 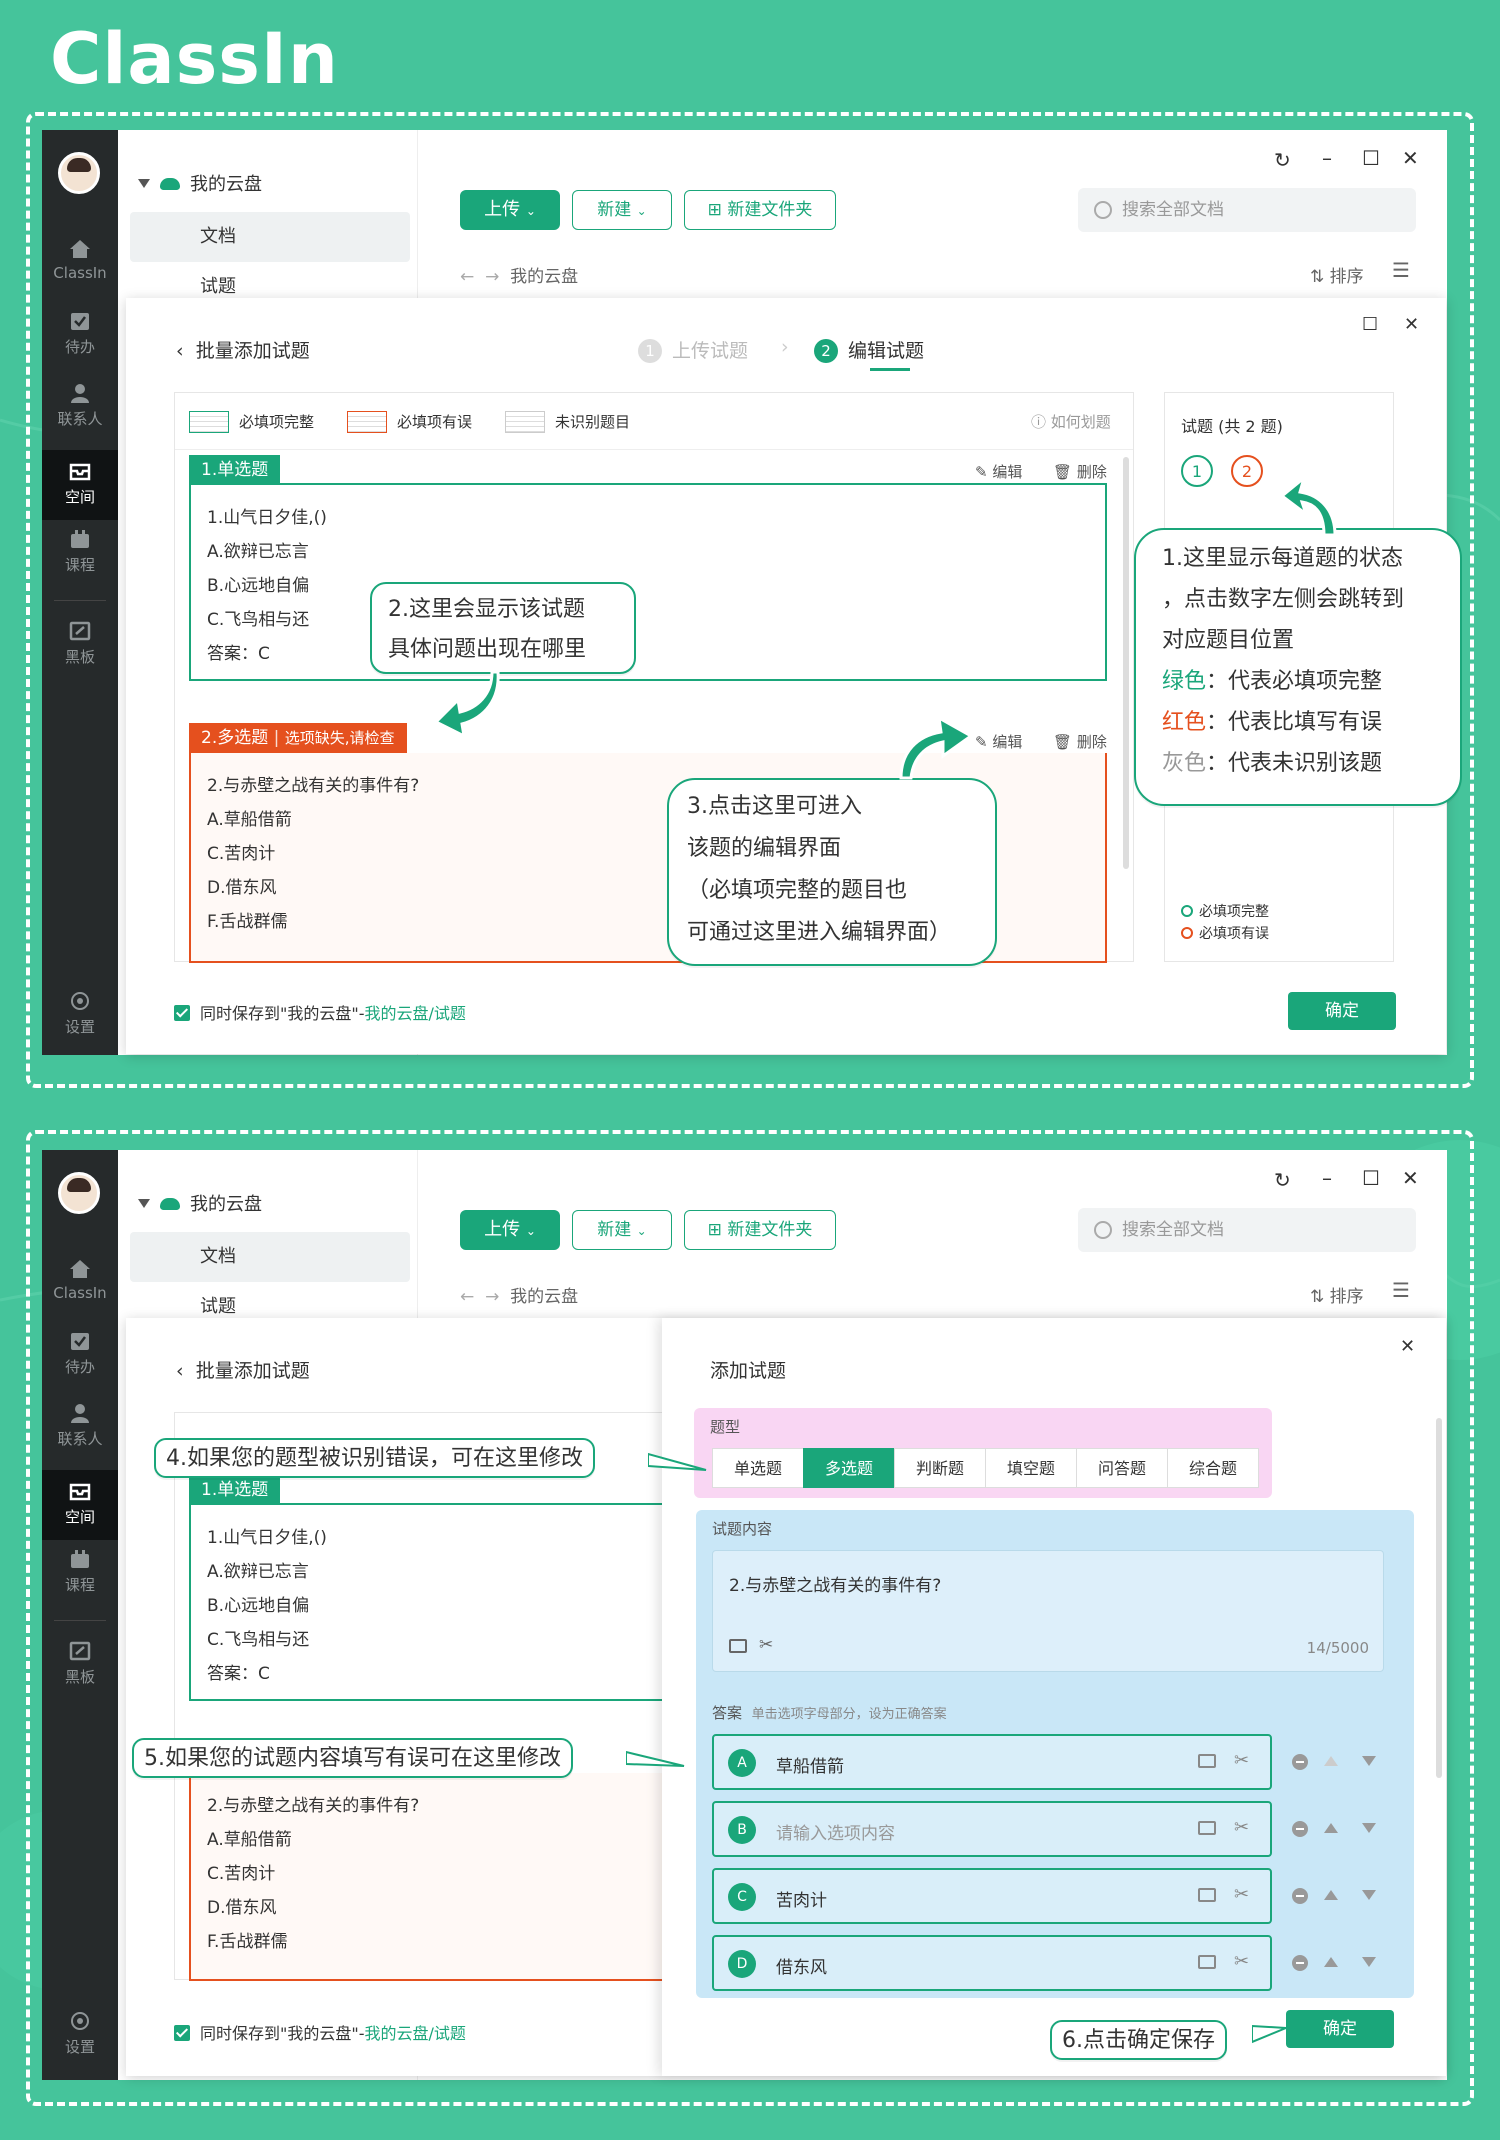 I want to click on content-editor: 2.与赤壁之战有关的事件有? ✂ 14/5000, so click(x=1048, y=1611).